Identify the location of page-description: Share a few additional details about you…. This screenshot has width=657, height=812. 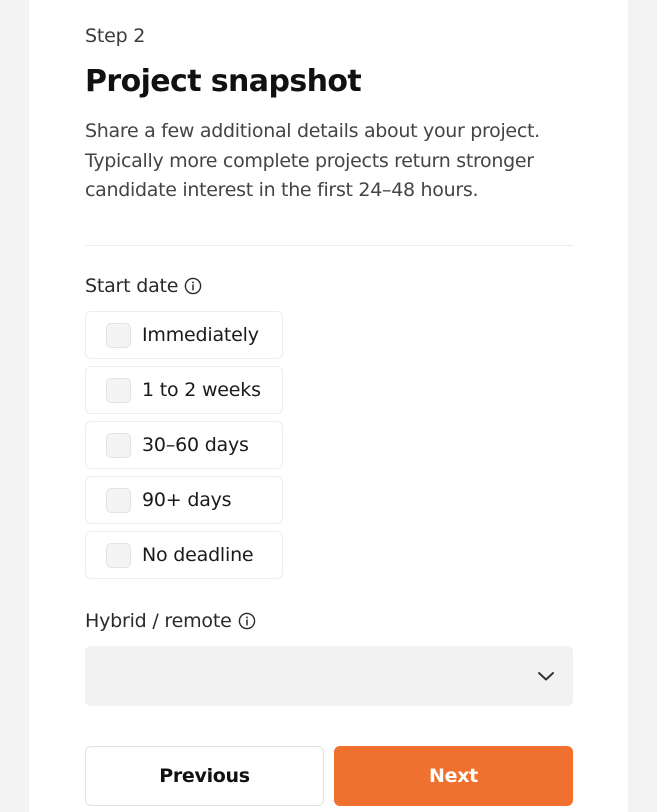
(312, 160).